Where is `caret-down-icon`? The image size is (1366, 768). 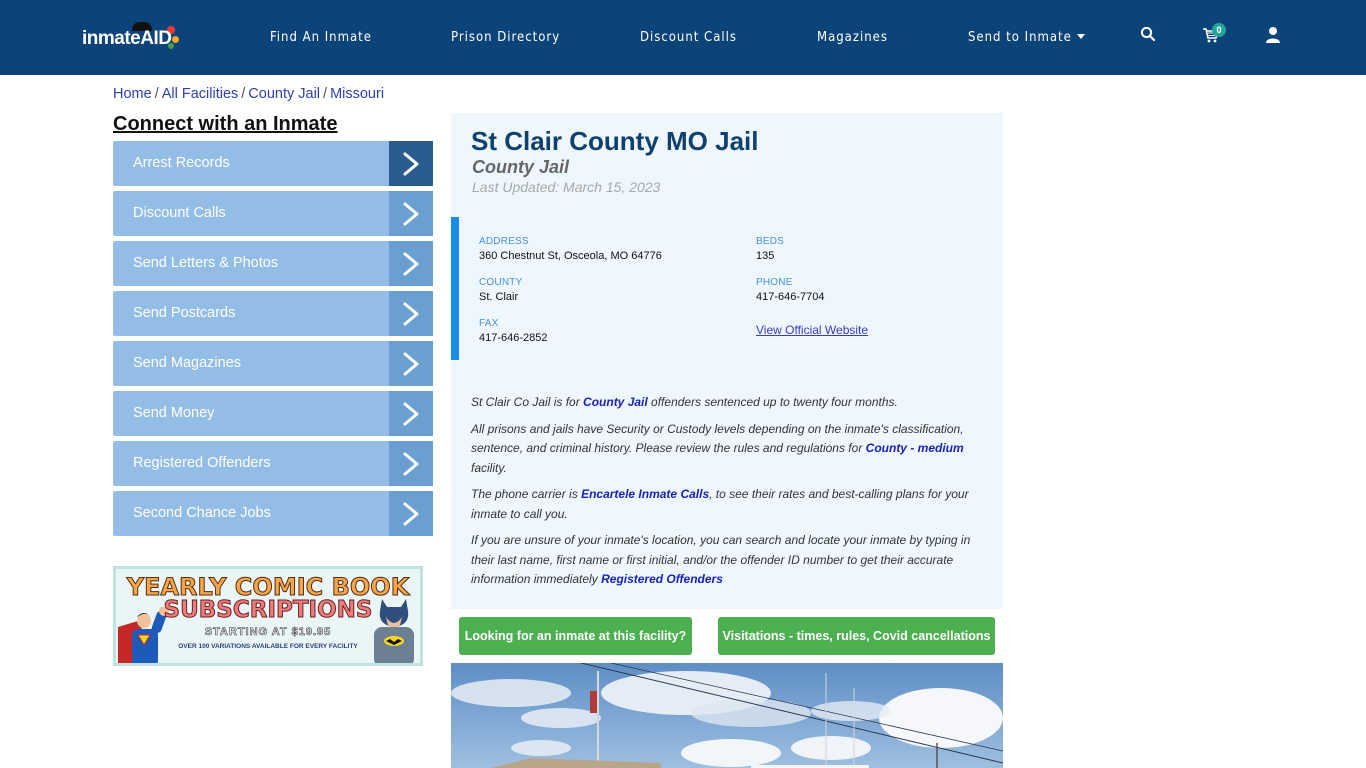 caret-down-icon is located at coordinates (1080, 36).